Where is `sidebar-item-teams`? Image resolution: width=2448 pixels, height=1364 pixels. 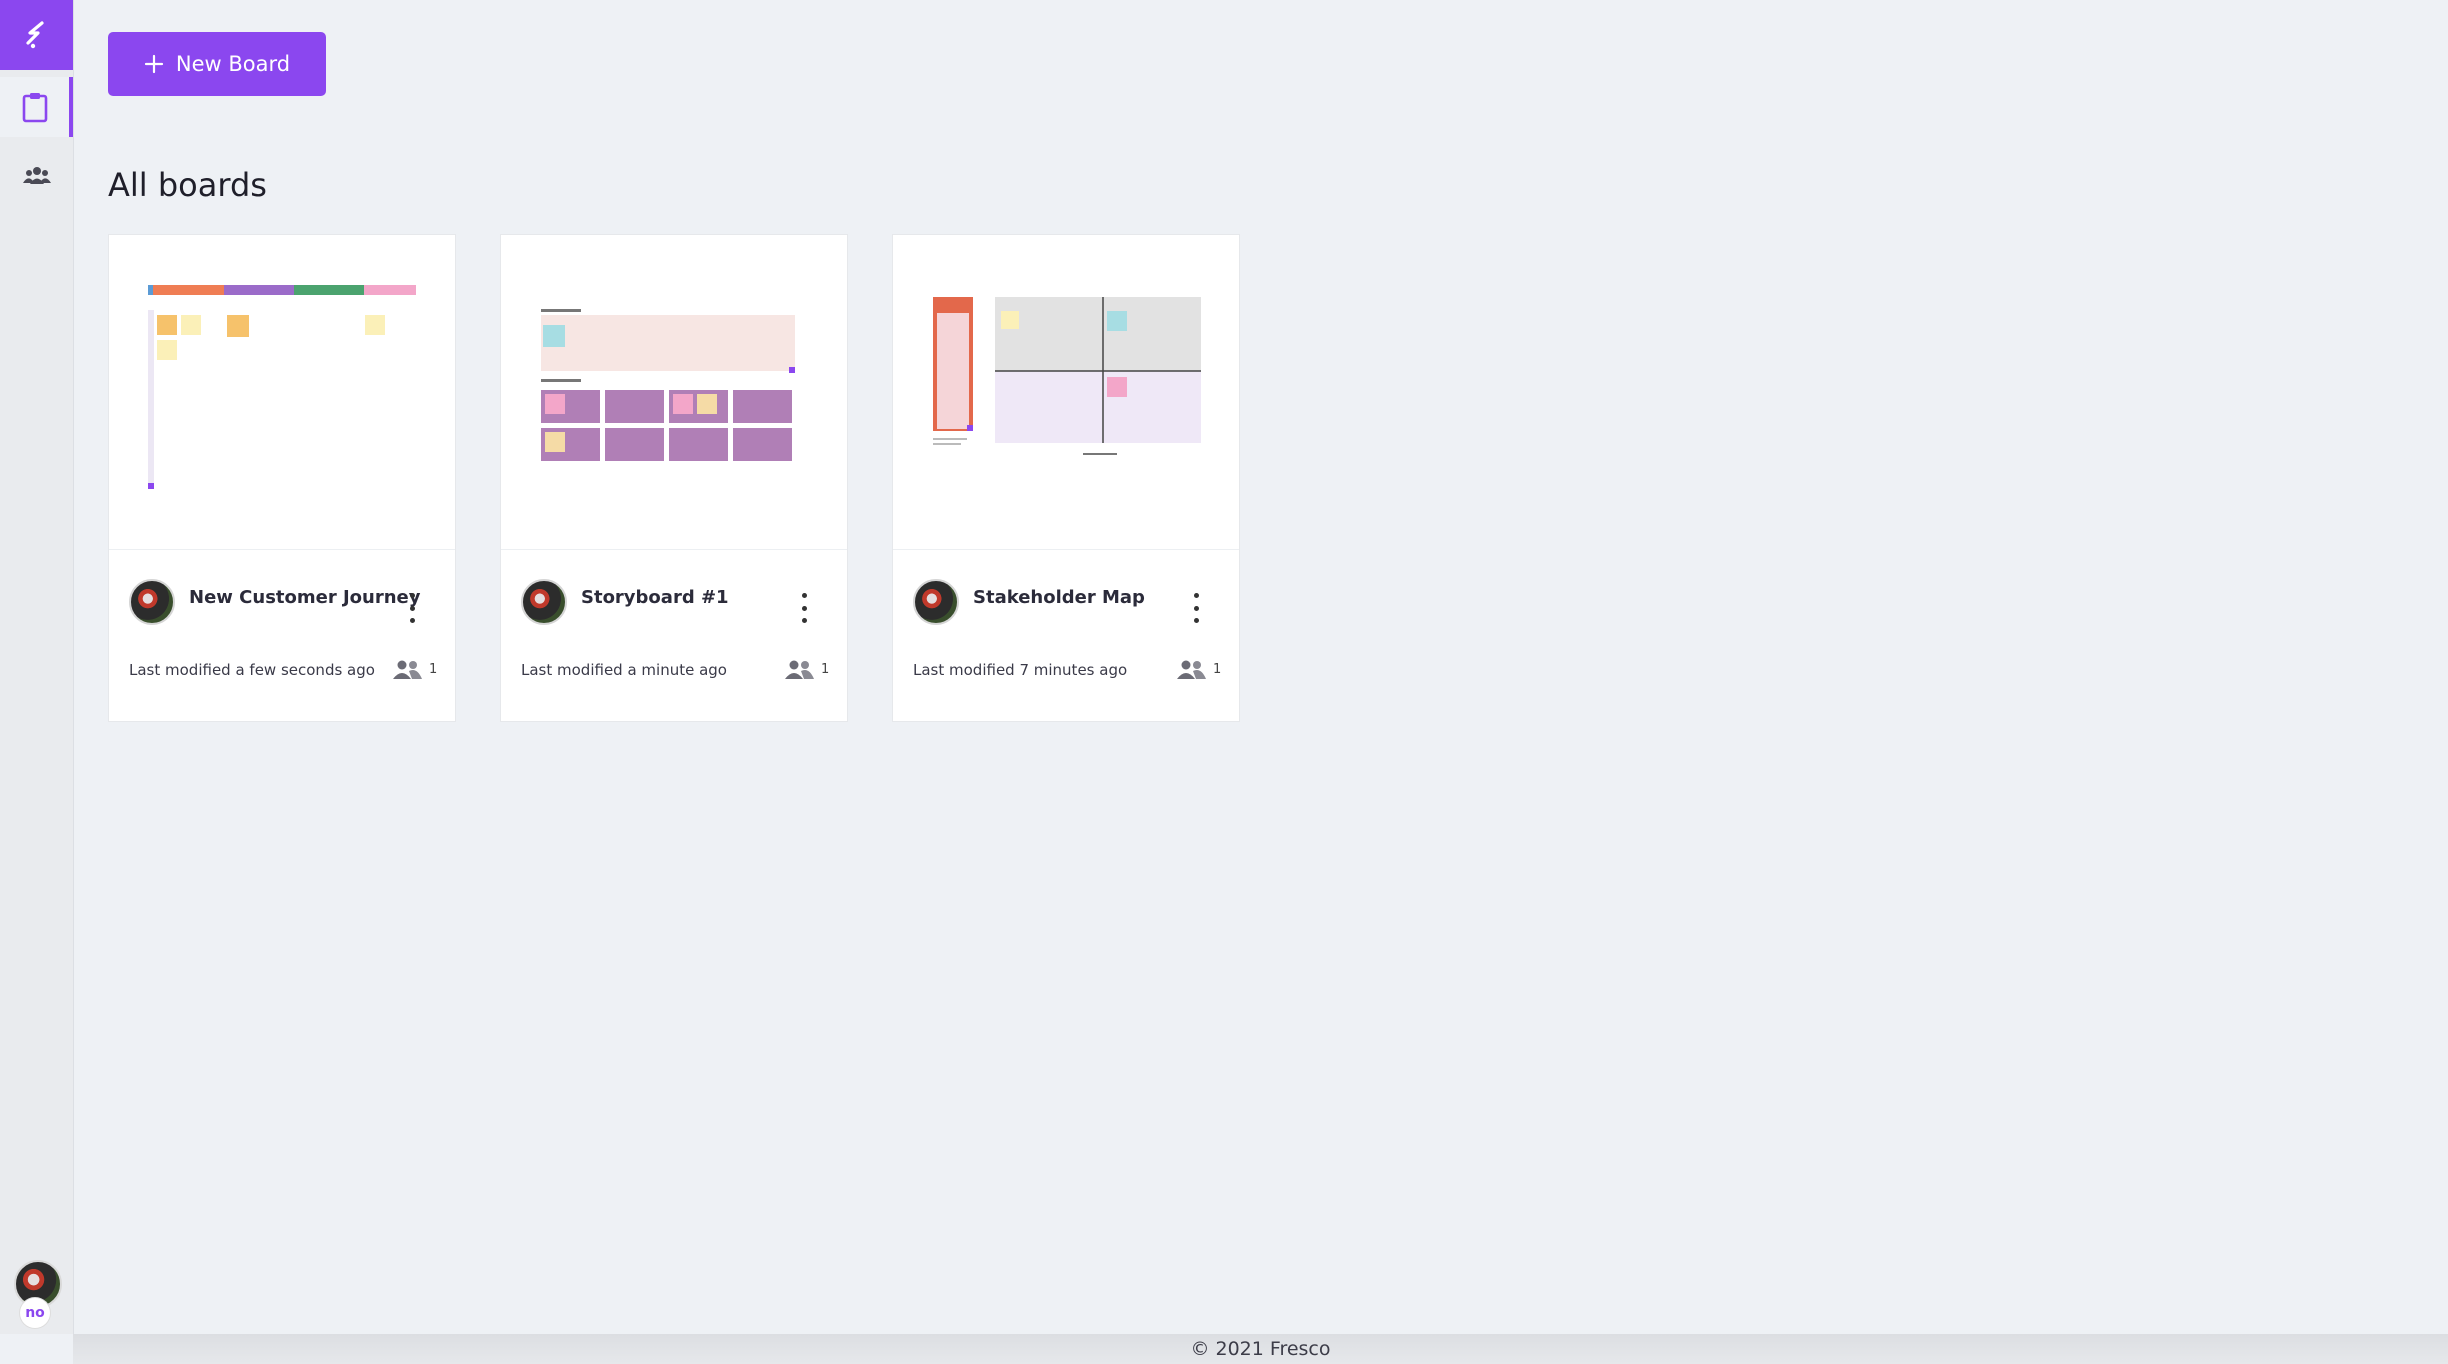
sidebar-item-teams is located at coordinates (36, 175).